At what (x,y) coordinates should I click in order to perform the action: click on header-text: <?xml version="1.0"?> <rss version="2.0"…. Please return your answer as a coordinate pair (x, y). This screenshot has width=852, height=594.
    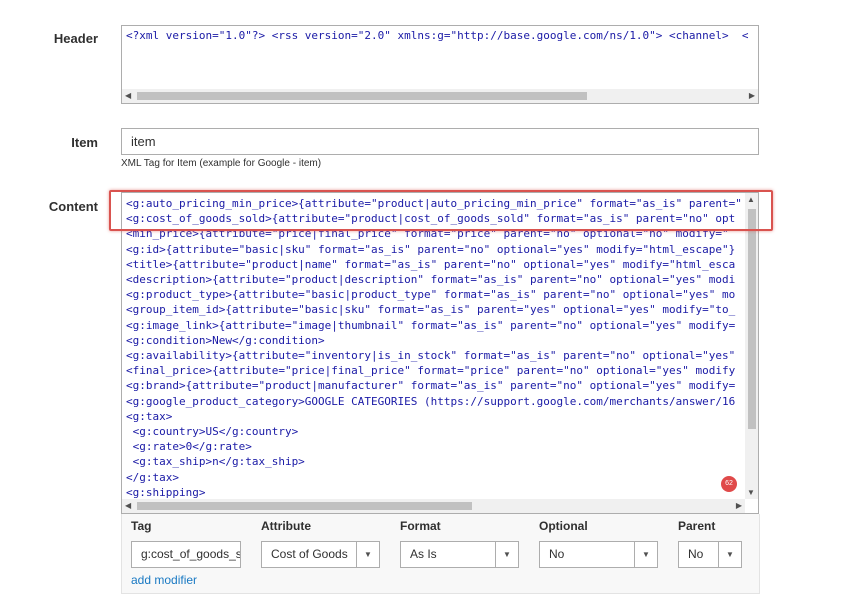
    Looking at the image, I should click on (437, 35).